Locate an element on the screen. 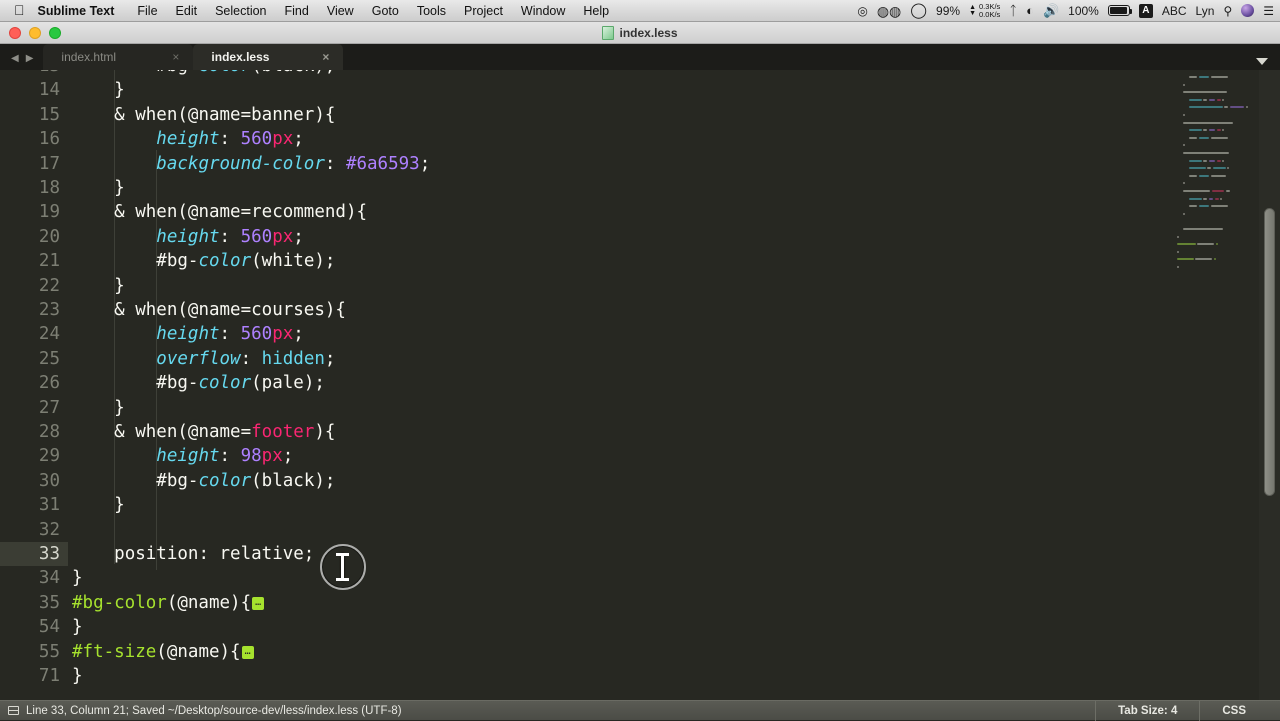 The image size is (1280, 721). siri-icon is located at coordinates (1248, 10).